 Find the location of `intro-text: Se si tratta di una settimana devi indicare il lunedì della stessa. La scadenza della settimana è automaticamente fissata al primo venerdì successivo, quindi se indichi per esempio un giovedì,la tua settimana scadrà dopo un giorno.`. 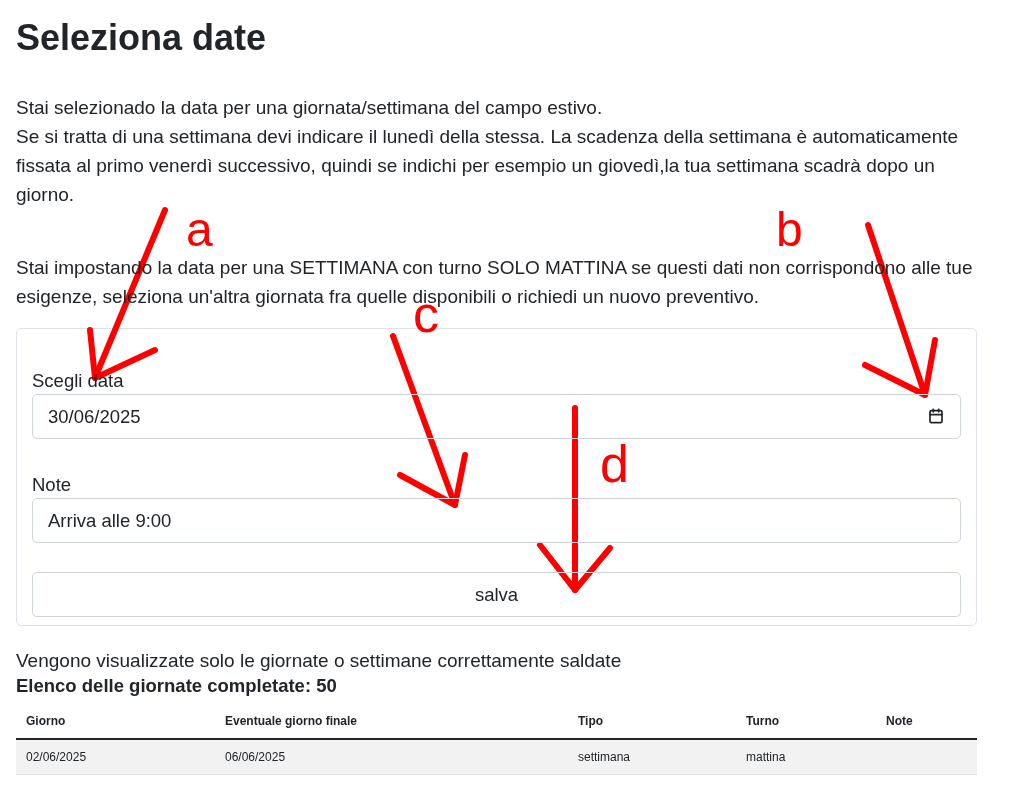

intro-text: Se si tratta di una settimana devi indicare il lunedì della stessa. La scadenza della settimana è automaticamente fissata al primo venerdì successivo, quindi se indichi per esempio un giovedì,la tua settimana scadrà dopo un giorno. is located at coordinates (488, 166).